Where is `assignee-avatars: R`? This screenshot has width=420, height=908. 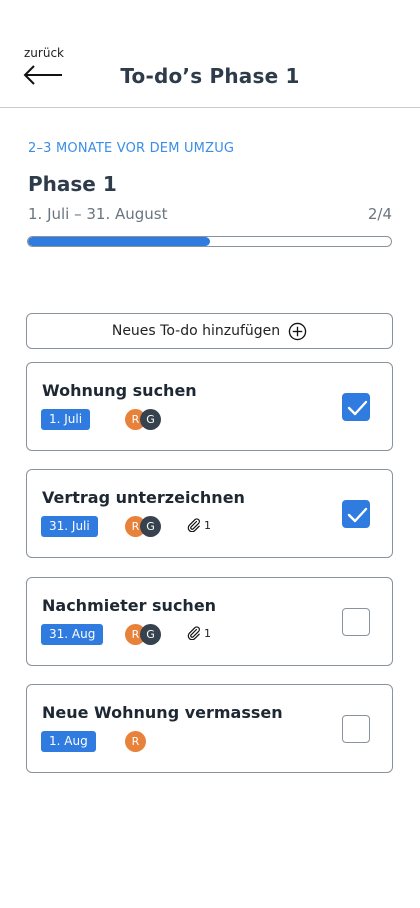
assignee-avatars: R is located at coordinates (135, 742).